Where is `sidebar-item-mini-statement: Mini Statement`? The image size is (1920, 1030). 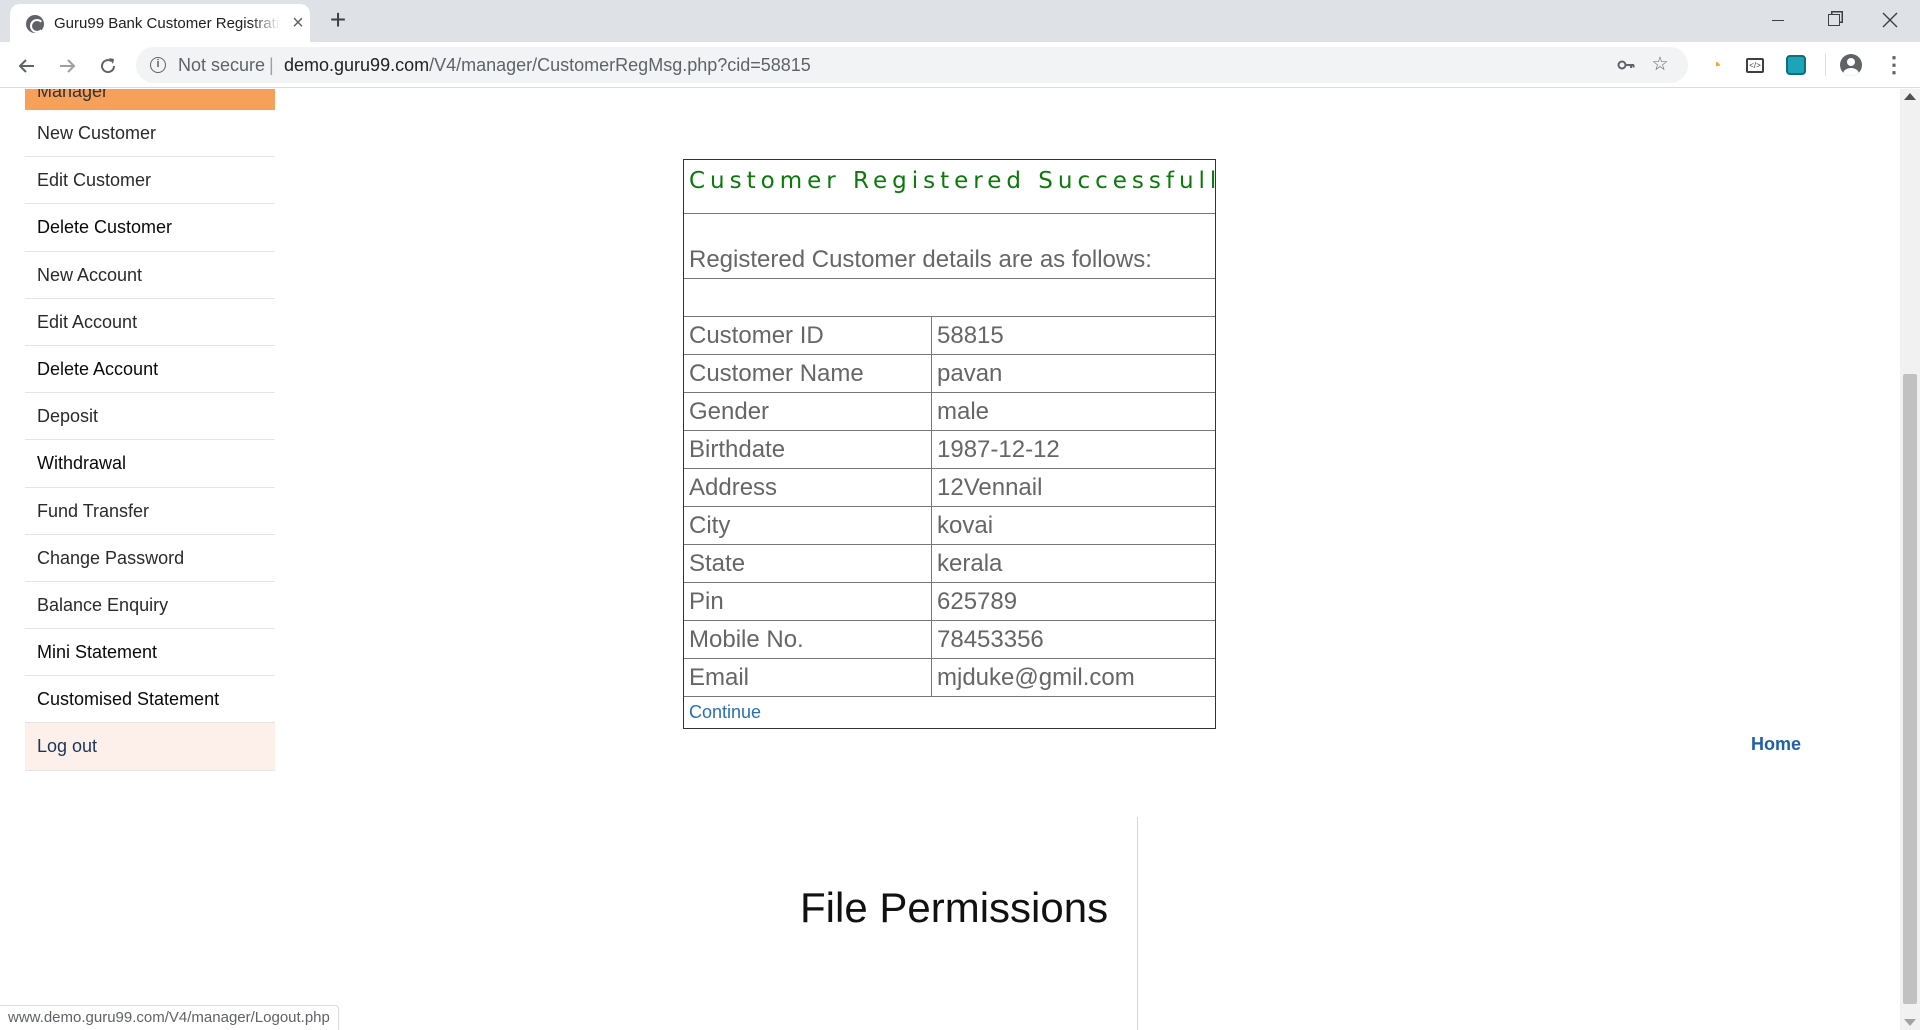 sidebar-item-mini-statement: Mini Statement is located at coordinates (150, 653).